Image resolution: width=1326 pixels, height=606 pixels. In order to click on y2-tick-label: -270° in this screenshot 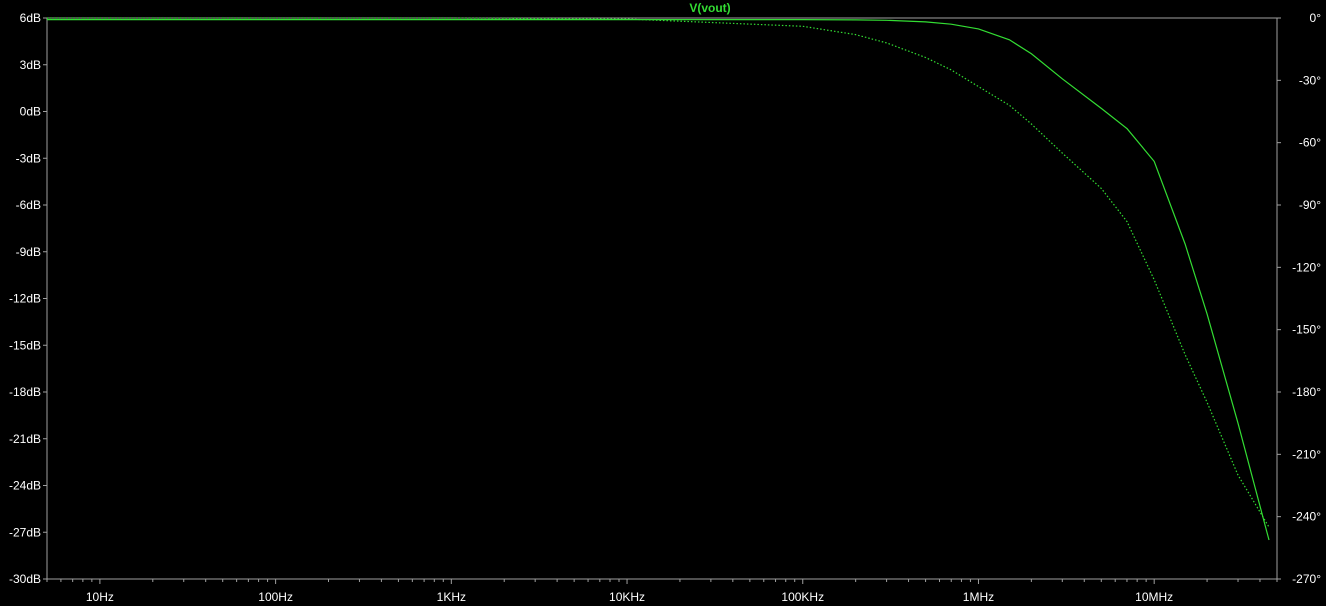, I will do `click(1306, 579)`.